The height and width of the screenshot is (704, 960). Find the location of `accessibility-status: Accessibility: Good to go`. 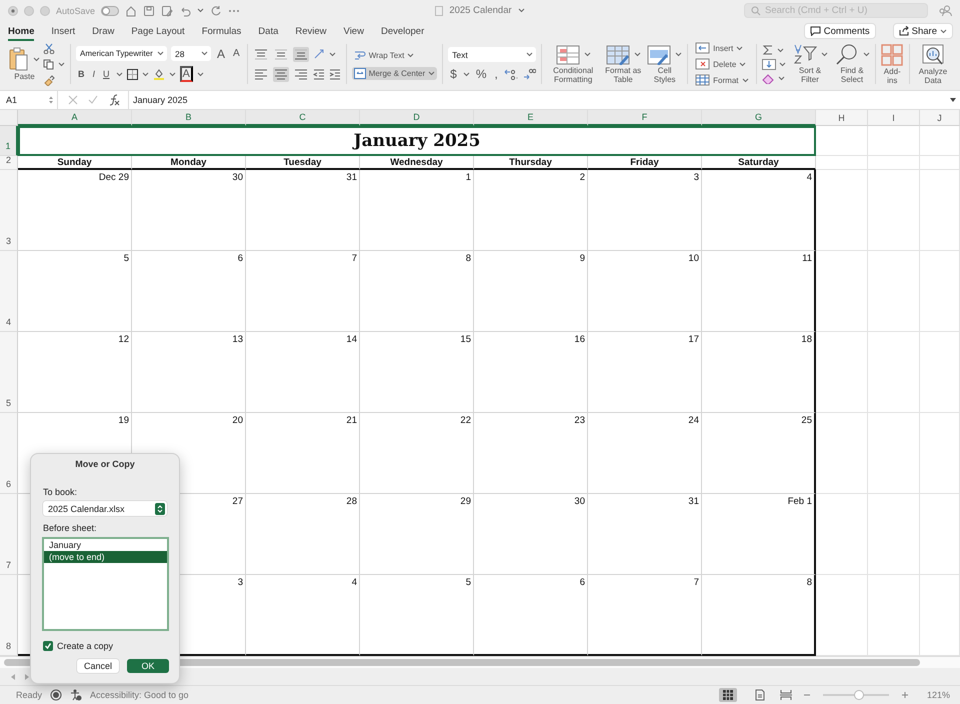

accessibility-status: Accessibility: Good to go is located at coordinates (139, 695).